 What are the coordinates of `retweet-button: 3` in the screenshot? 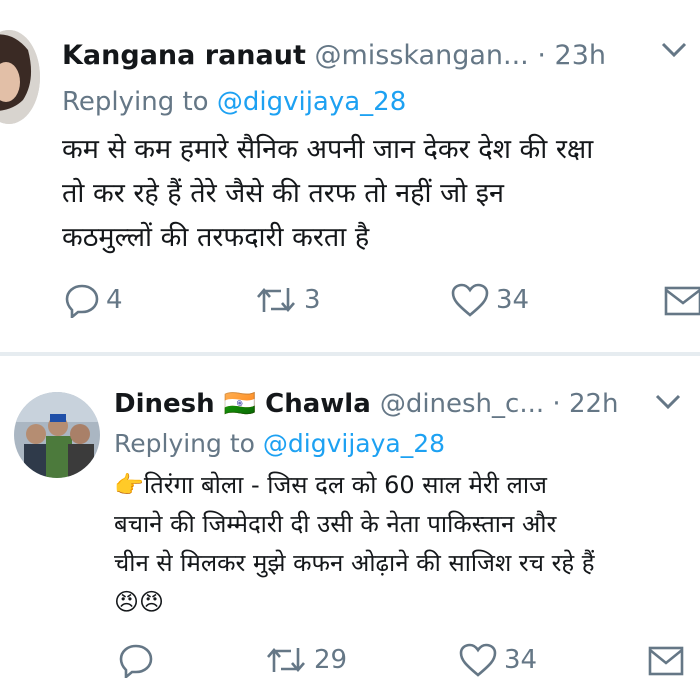 It's located at (287, 300).